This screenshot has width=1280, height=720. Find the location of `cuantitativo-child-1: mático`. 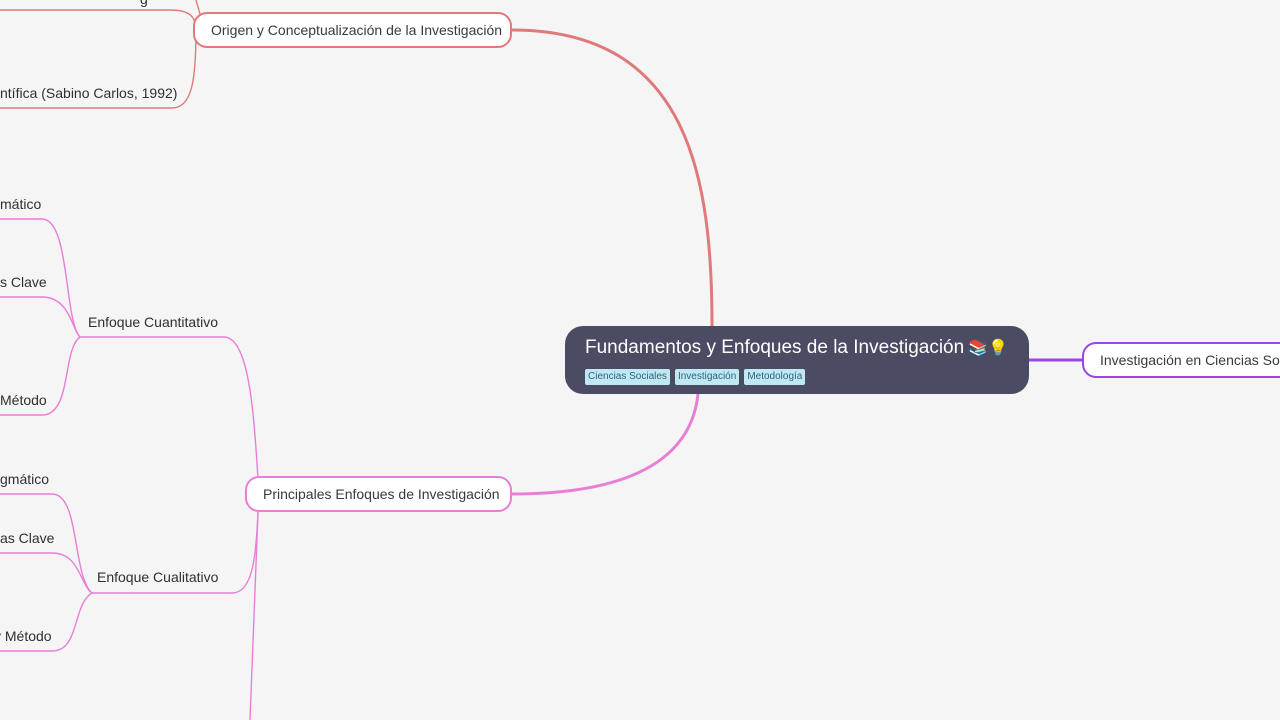

cuantitativo-child-1: mático is located at coordinates (20, 204).